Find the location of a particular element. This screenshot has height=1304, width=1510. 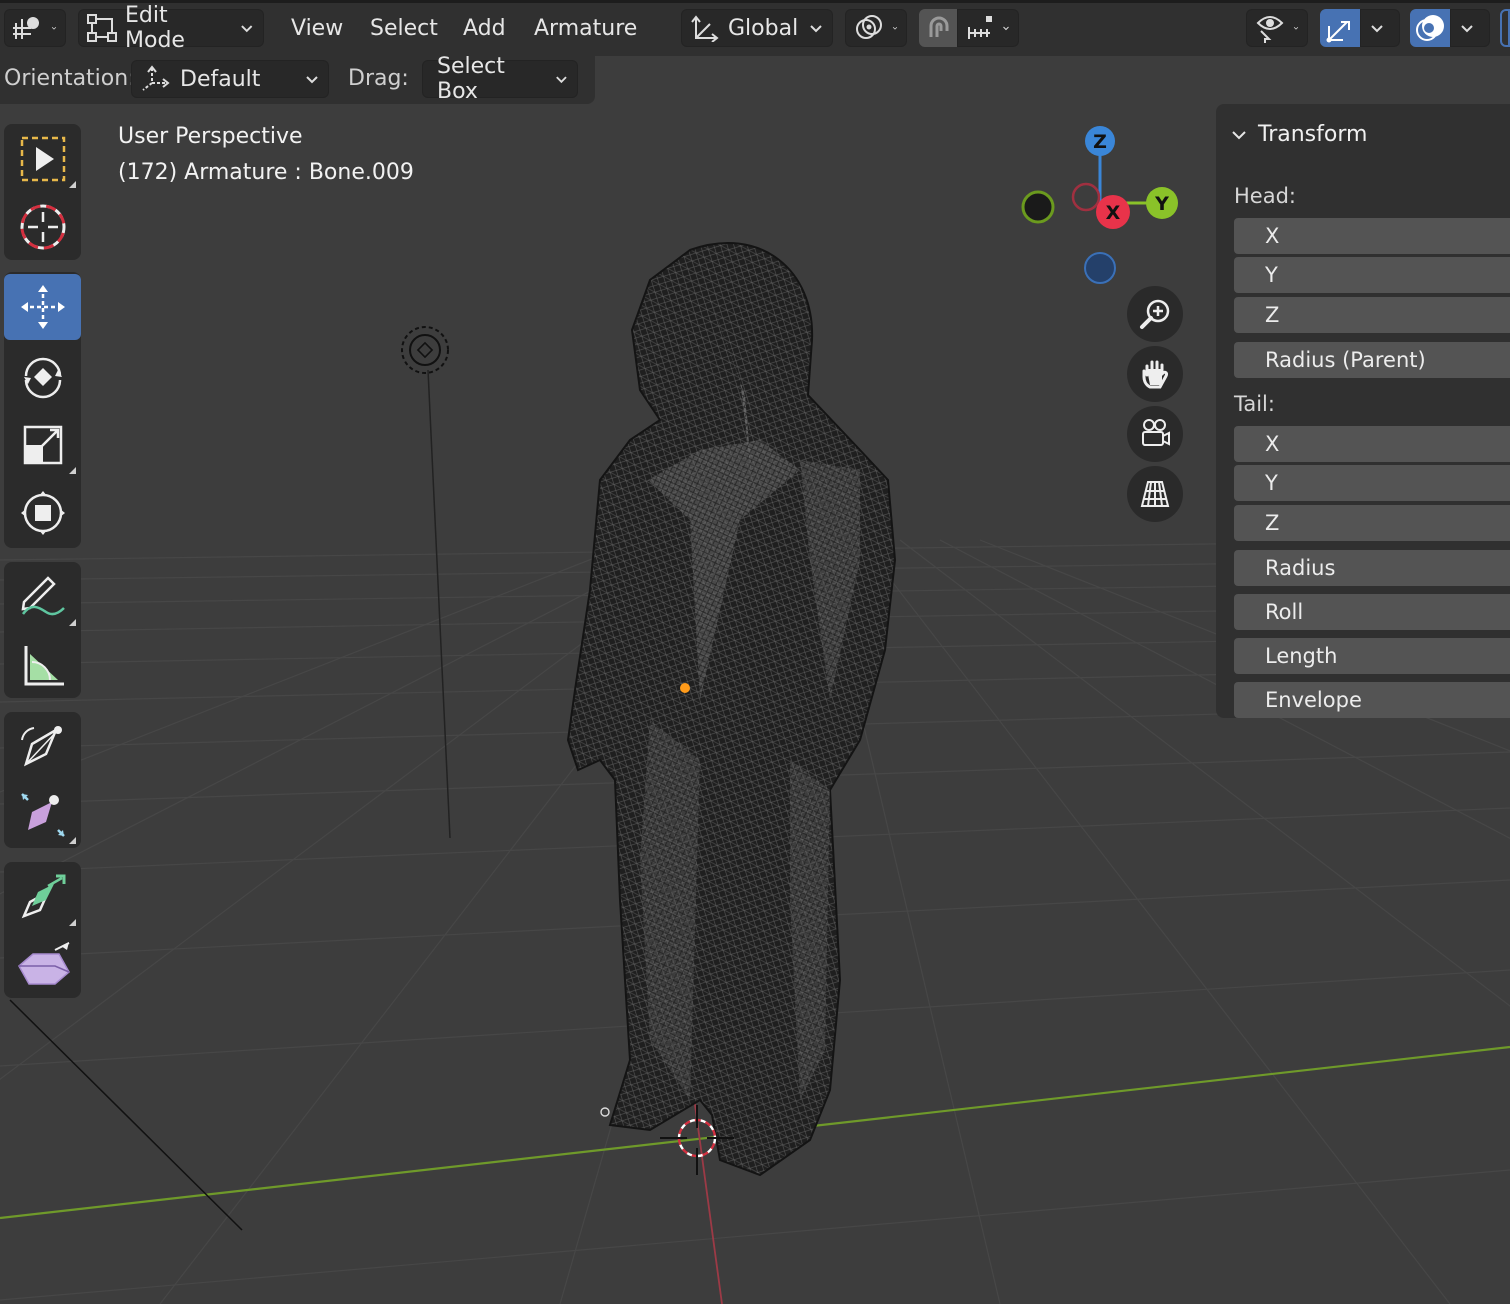

snap-toggle is located at coordinates (938, 28).